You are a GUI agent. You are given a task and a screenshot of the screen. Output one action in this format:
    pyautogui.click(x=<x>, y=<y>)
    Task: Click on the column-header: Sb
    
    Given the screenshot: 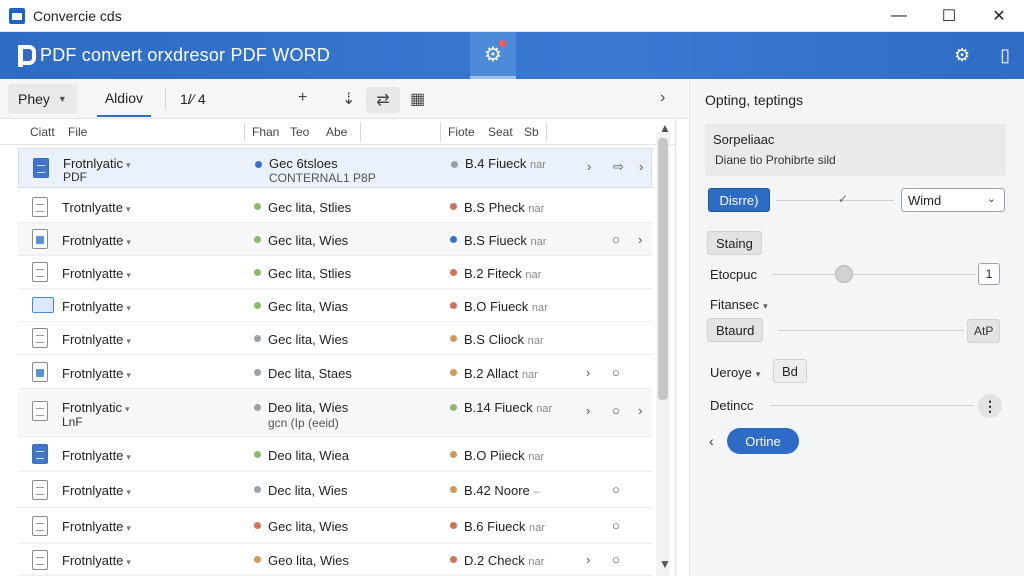 What is the action you would take?
    pyautogui.click(x=531, y=132)
    